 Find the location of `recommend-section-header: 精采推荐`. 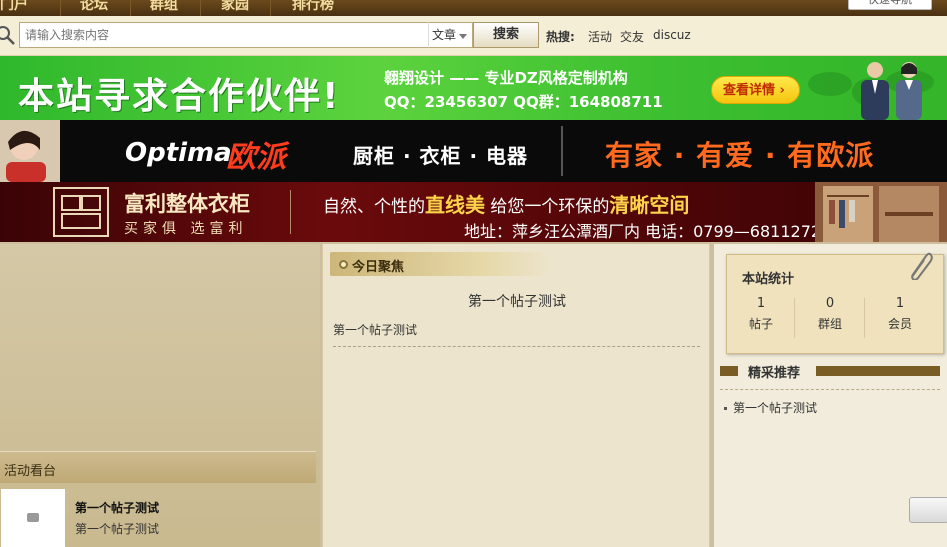

recommend-section-header: 精采推荐 is located at coordinates (830, 373).